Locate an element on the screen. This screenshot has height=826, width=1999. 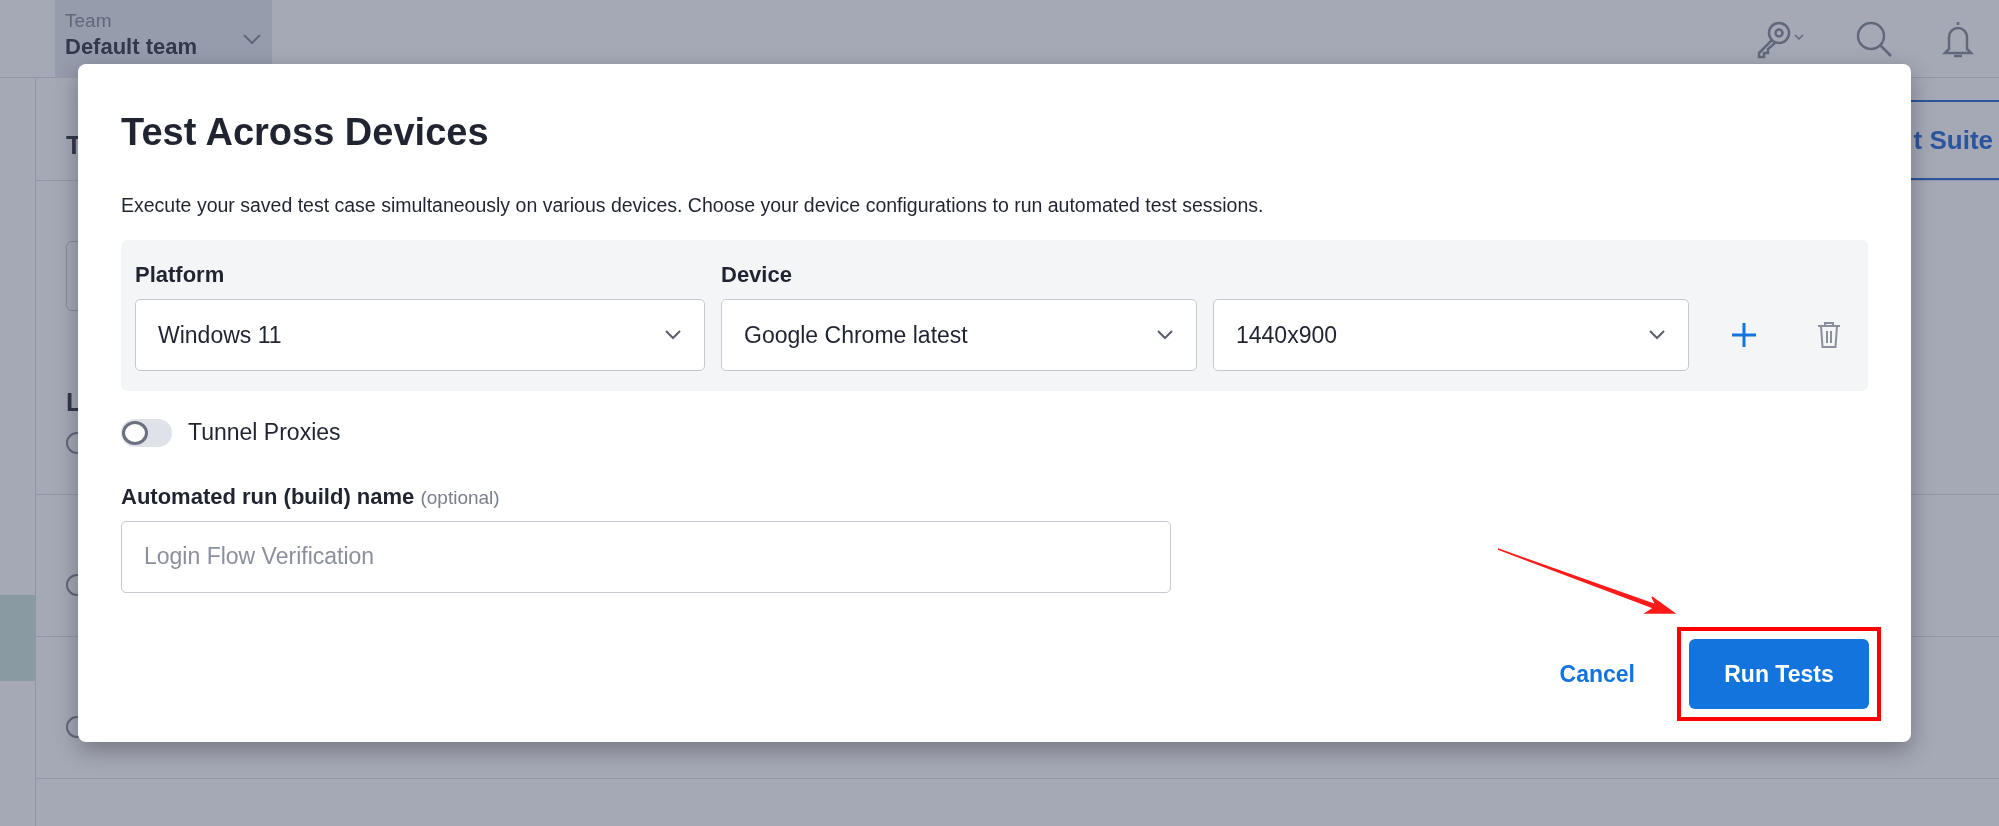
platform-label: Platform is located at coordinates (180, 275).